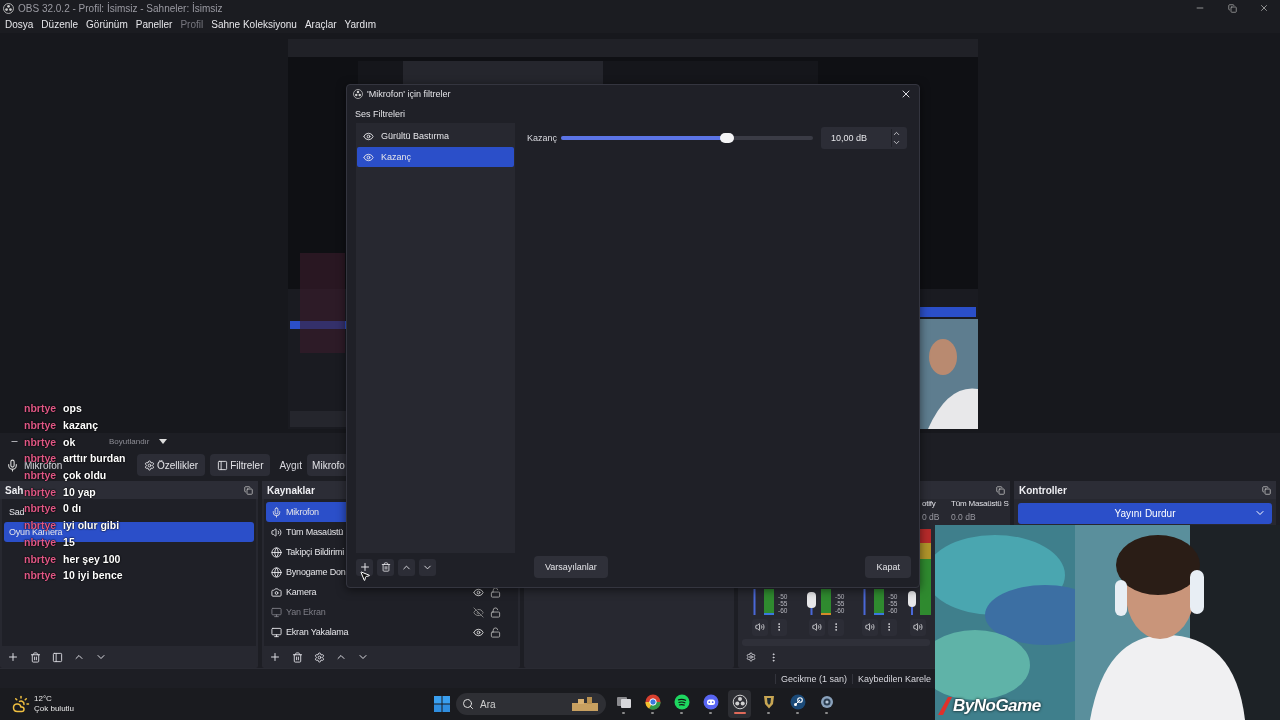 The image size is (1280, 720). I want to click on close-button: Kapat, so click(888, 567).